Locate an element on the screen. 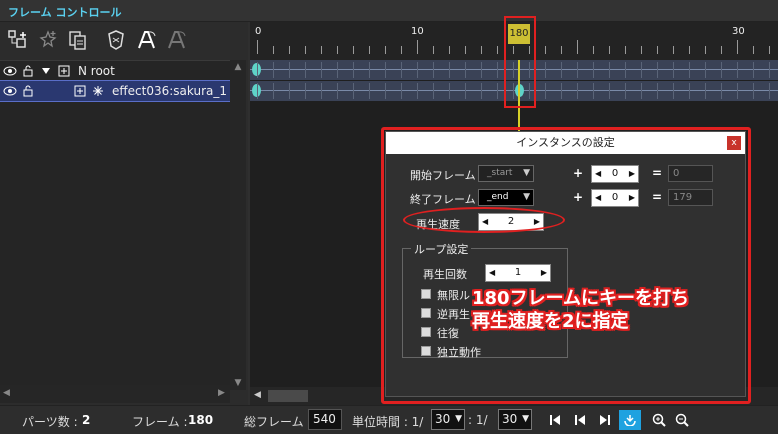  toolbar is located at coordinates (124, 40).